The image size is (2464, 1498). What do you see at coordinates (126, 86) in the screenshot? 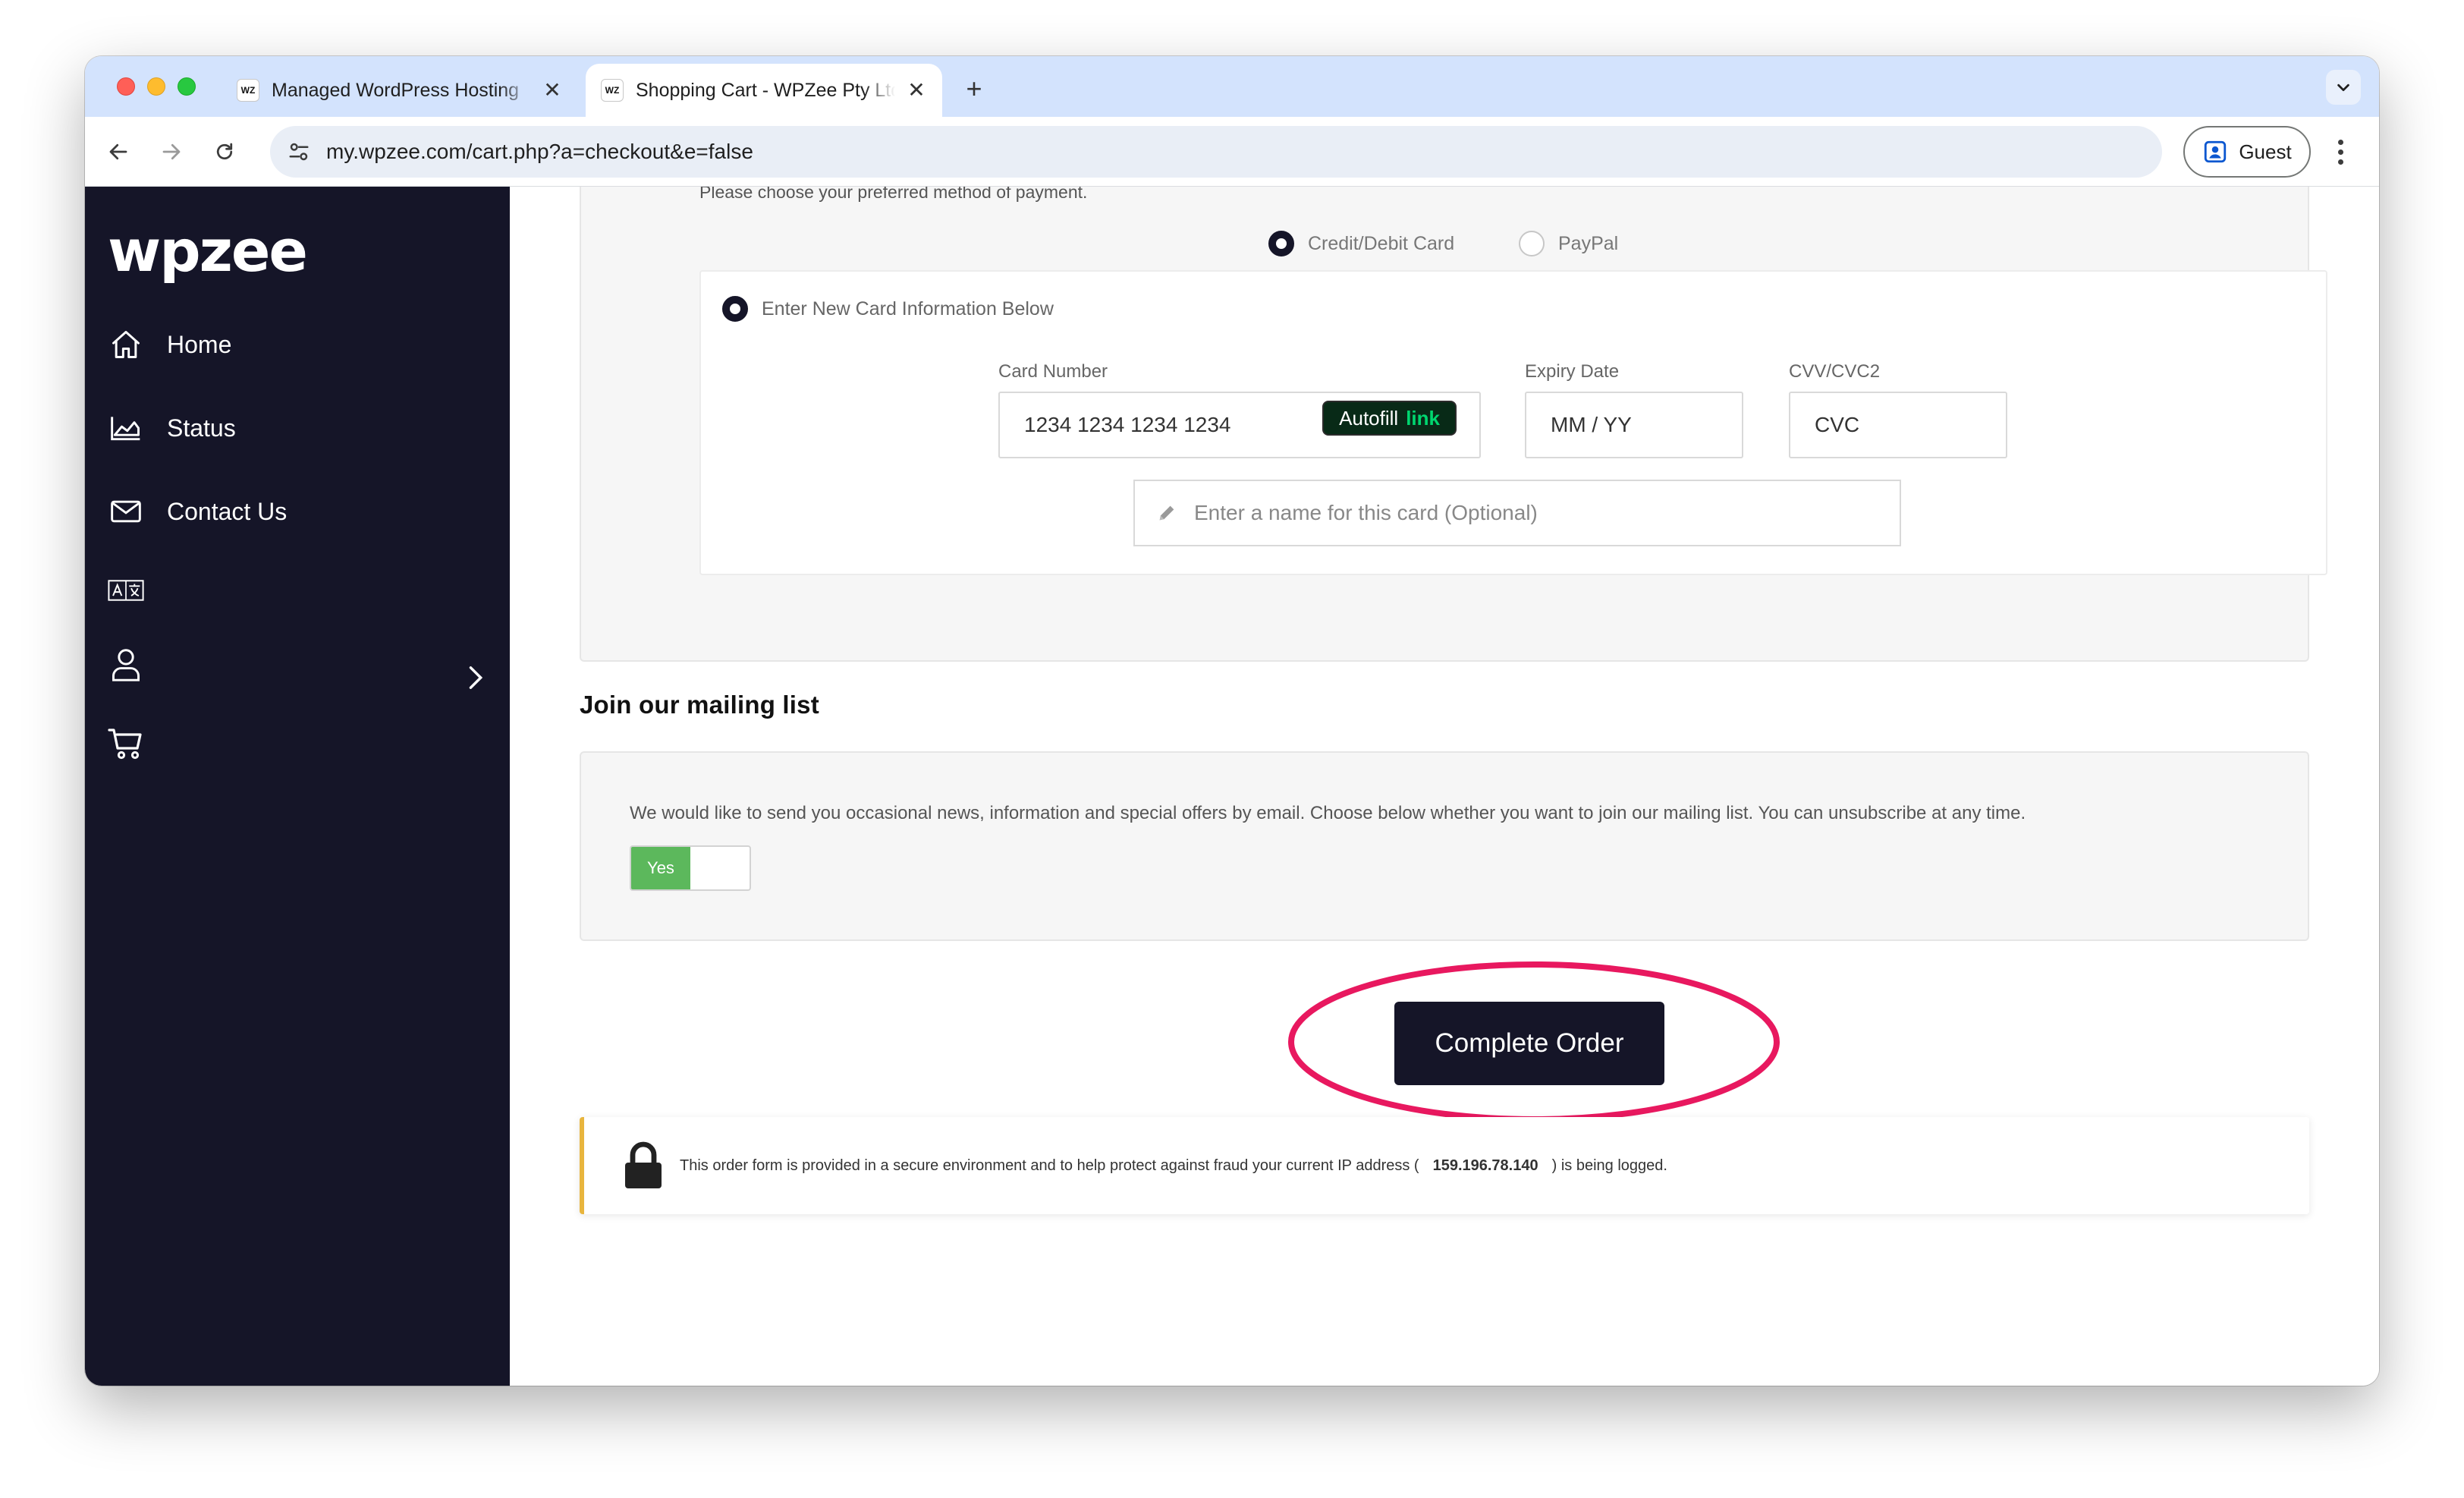
I see `close-window-button` at bounding box center [126, 86].